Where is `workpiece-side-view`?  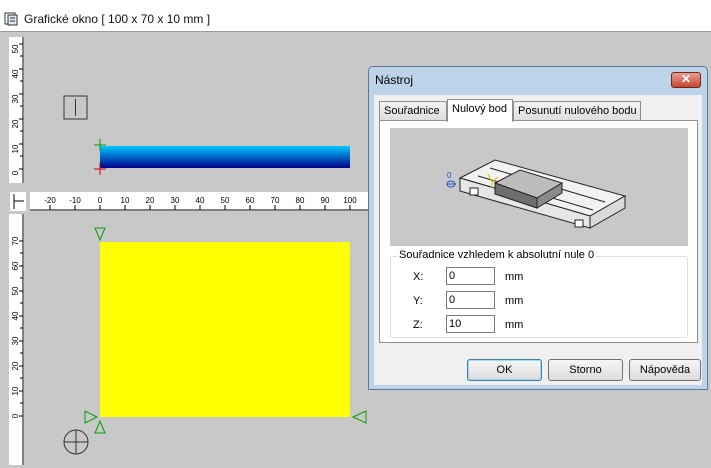 workpiece-side-view is located at coordinates (225, 157).